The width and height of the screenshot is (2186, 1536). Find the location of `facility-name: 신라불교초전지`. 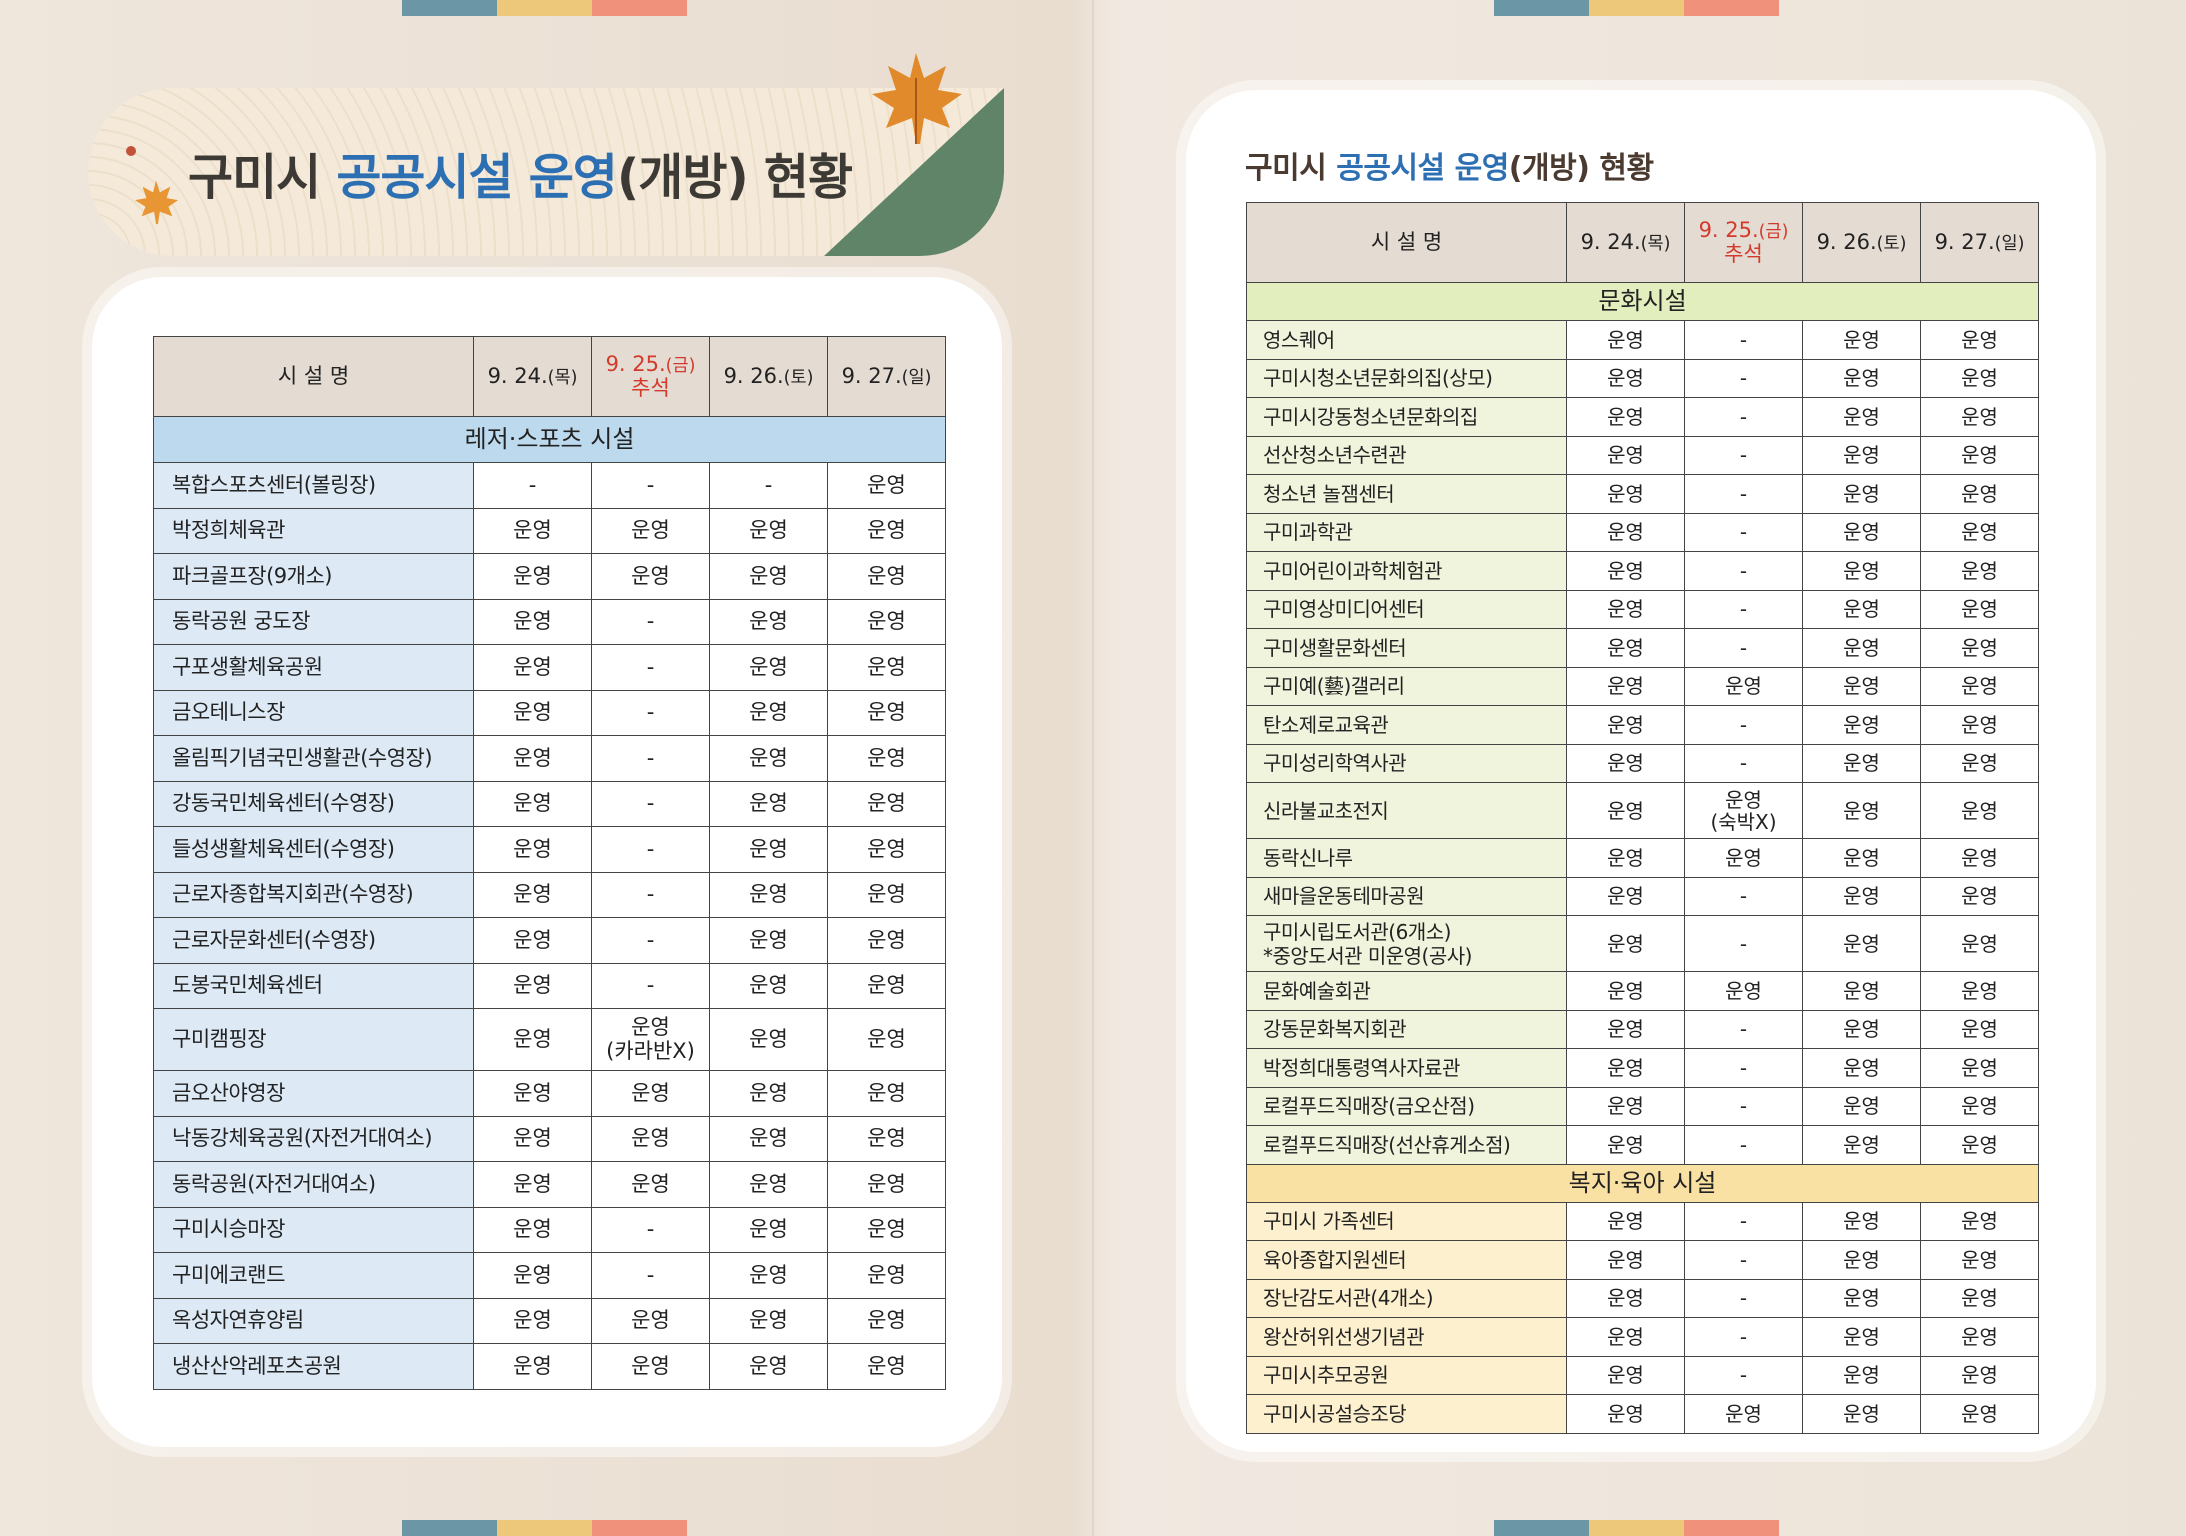

facility-name: 신라불교초전지 is located at coordinates (1406, 810).